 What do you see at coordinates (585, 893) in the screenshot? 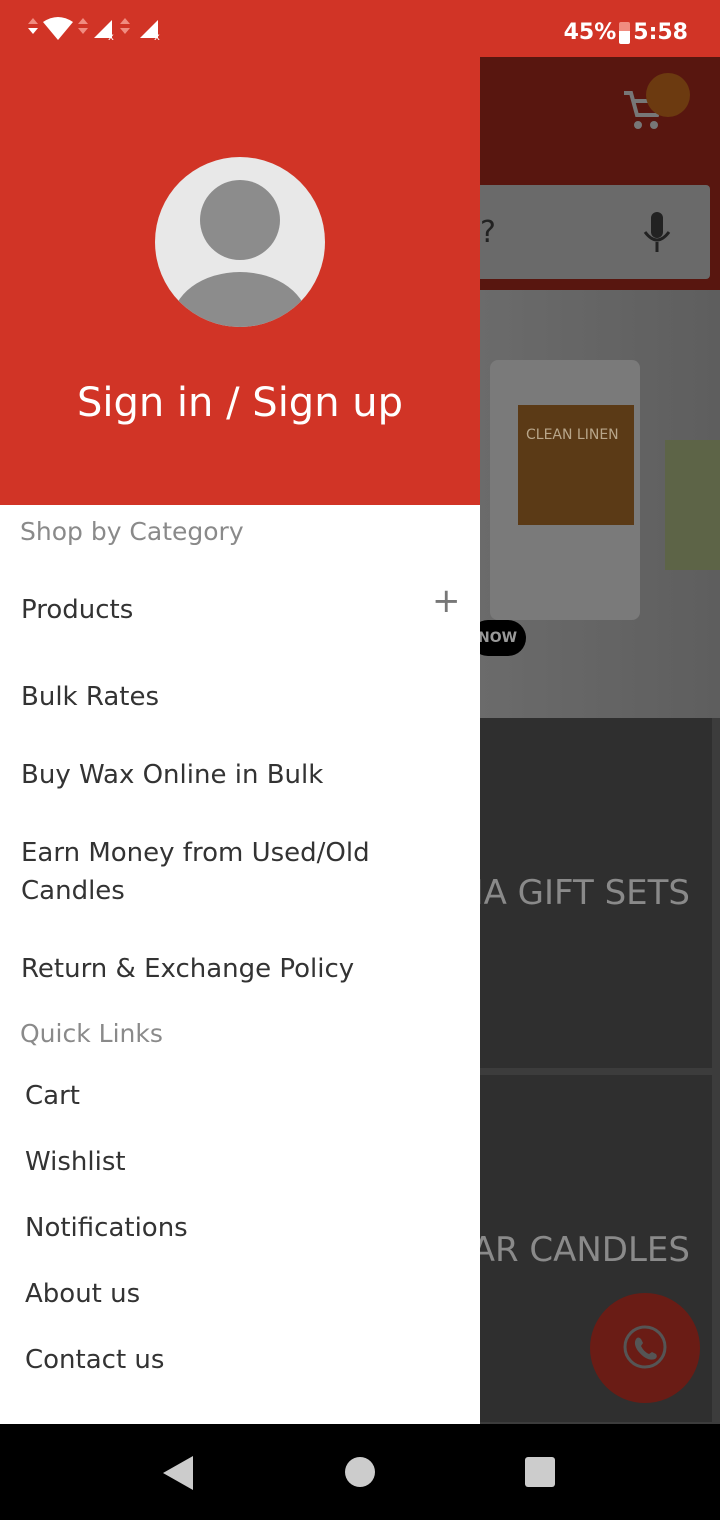
I see `card-title: MA GIFT SETS` at bounding box center [585, 893].